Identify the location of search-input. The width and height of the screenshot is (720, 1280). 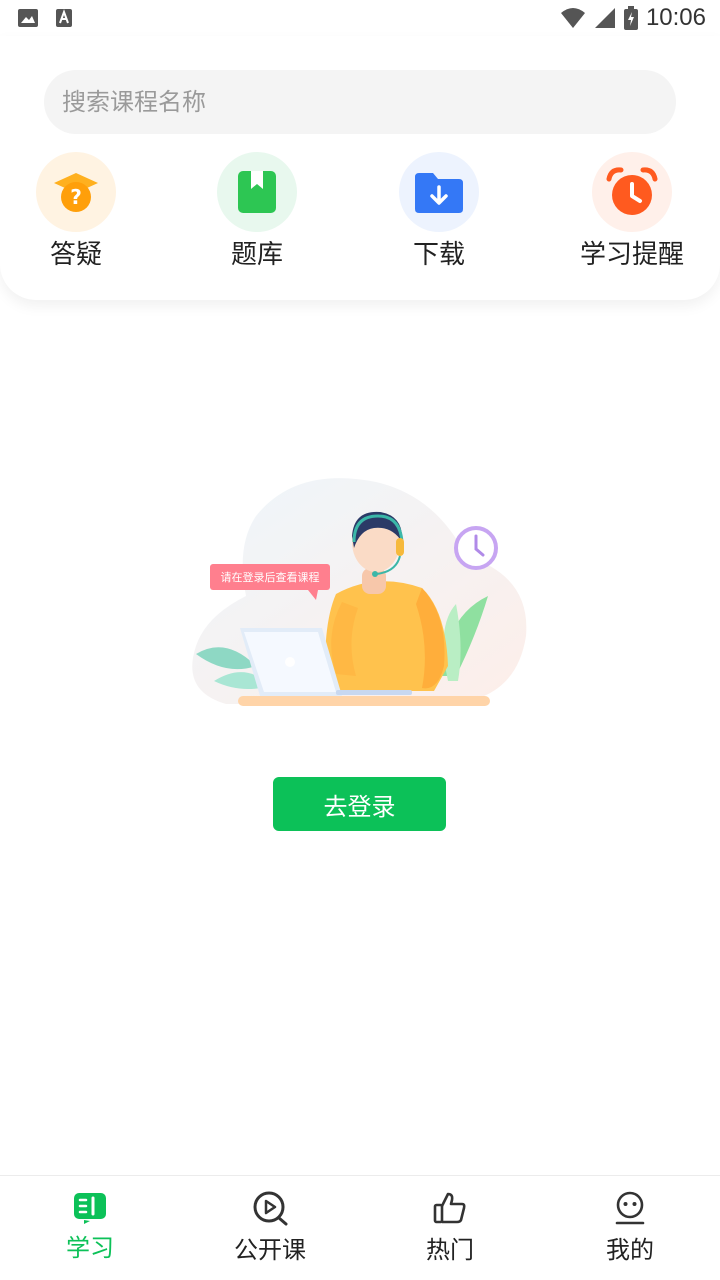
(360, 102).